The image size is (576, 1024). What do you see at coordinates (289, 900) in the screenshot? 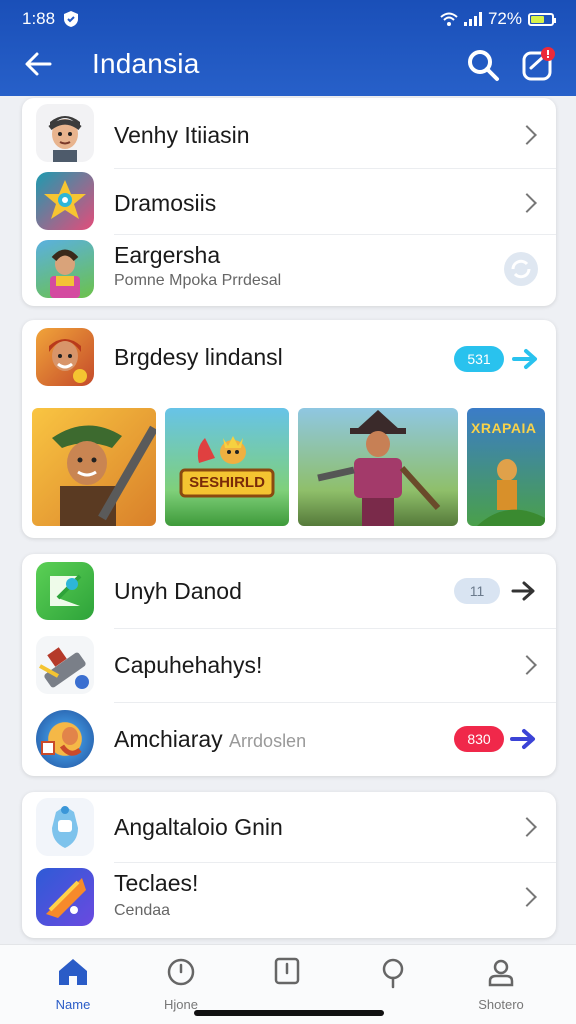
I see `list-item: Teclaes! Cendaa` at bounding box center [289, 900].